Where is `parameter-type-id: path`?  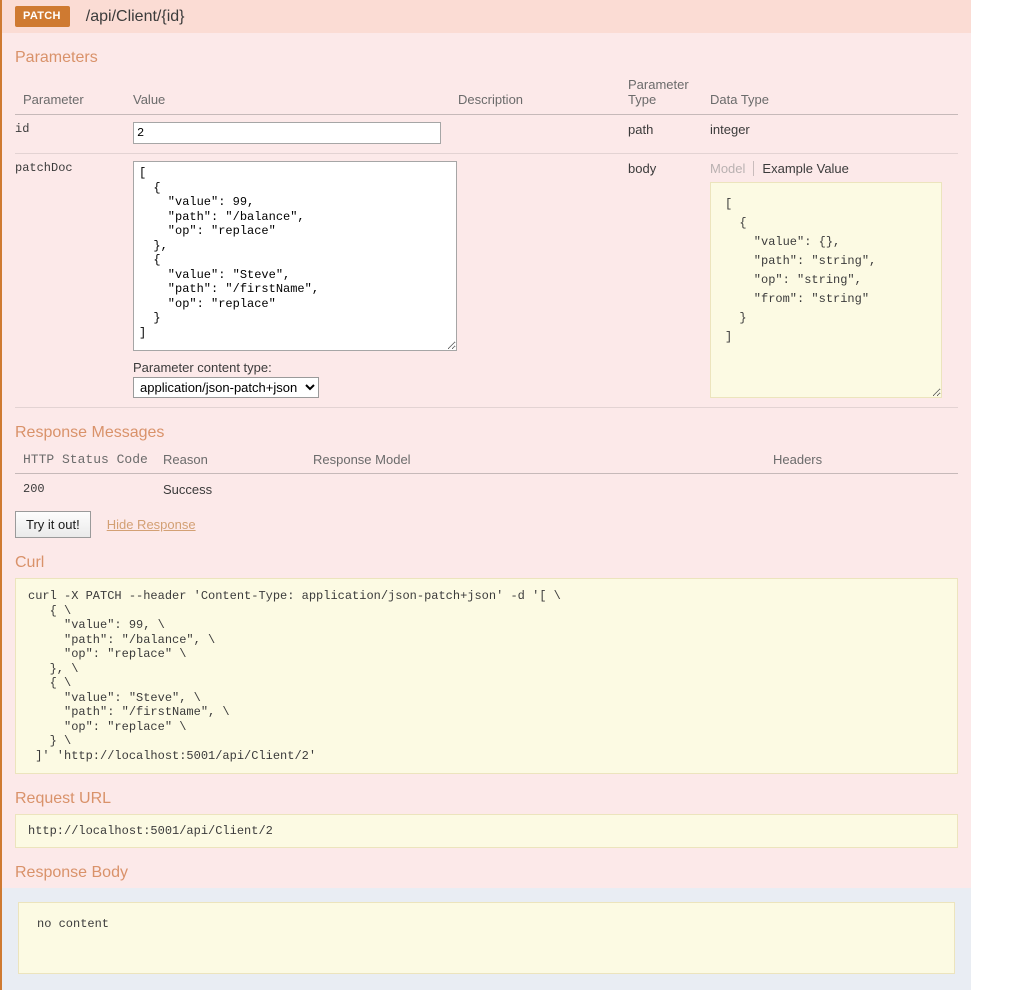
parameter-type-id: path is located at coordinates (669, 134).